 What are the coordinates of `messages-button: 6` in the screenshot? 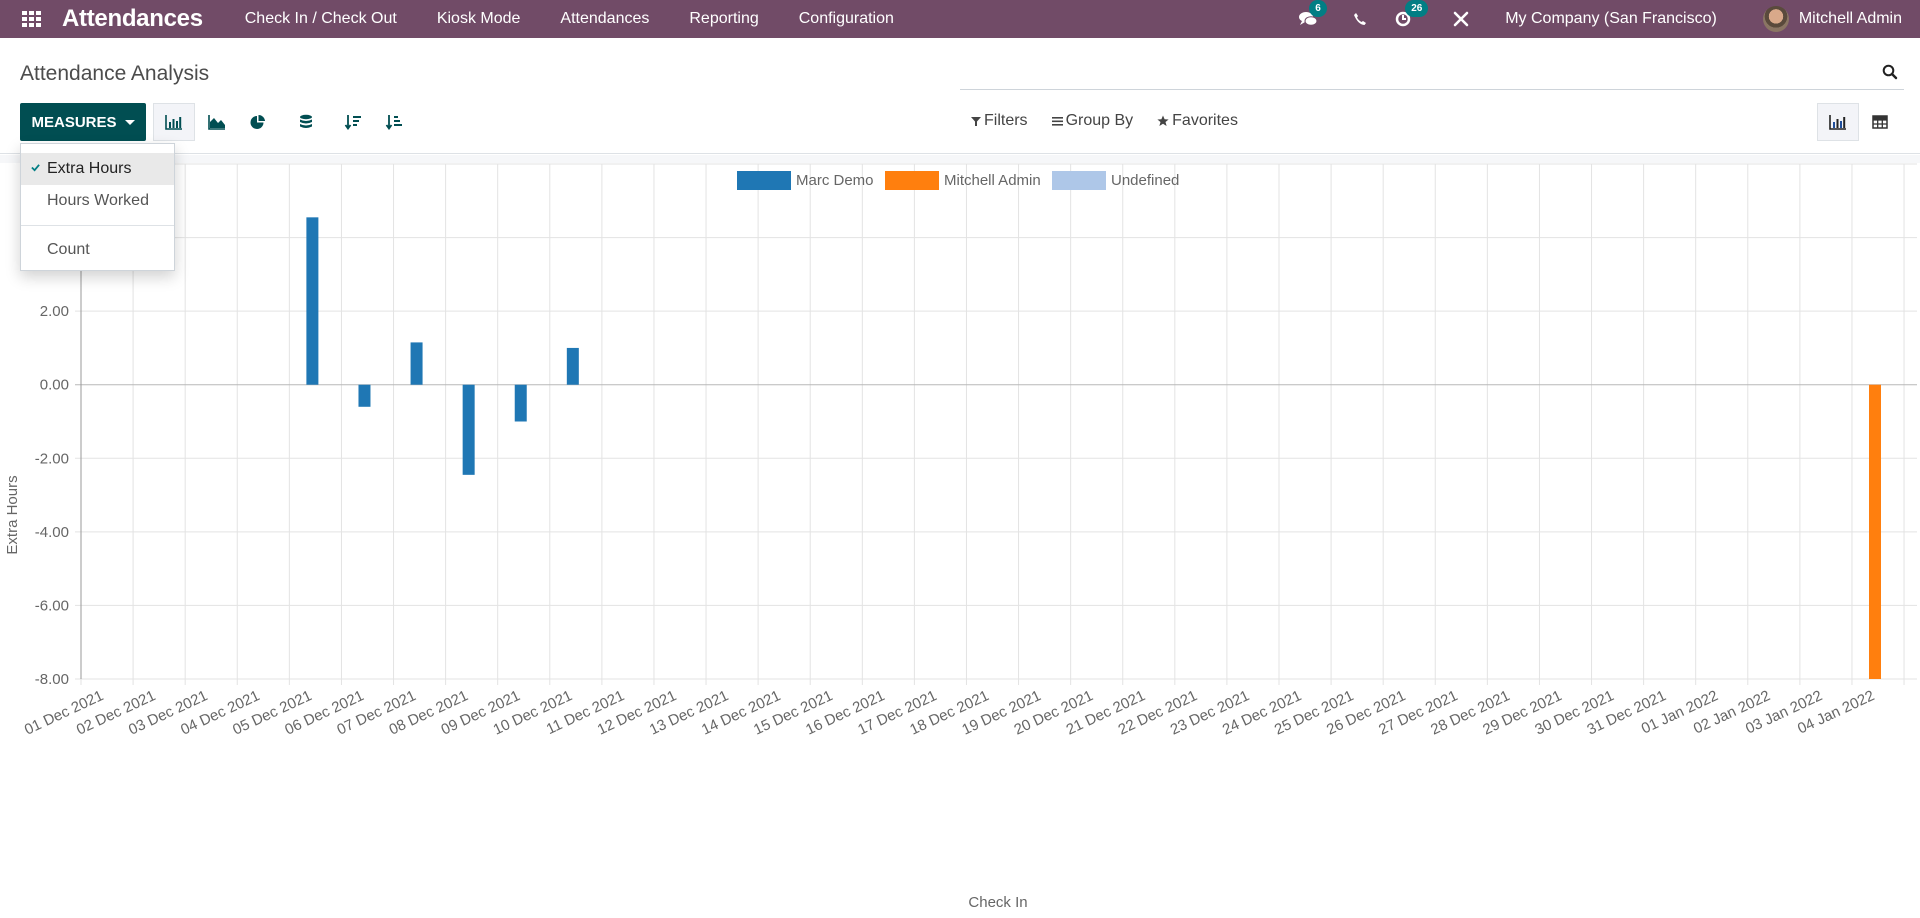 It's located at (1313, 13).